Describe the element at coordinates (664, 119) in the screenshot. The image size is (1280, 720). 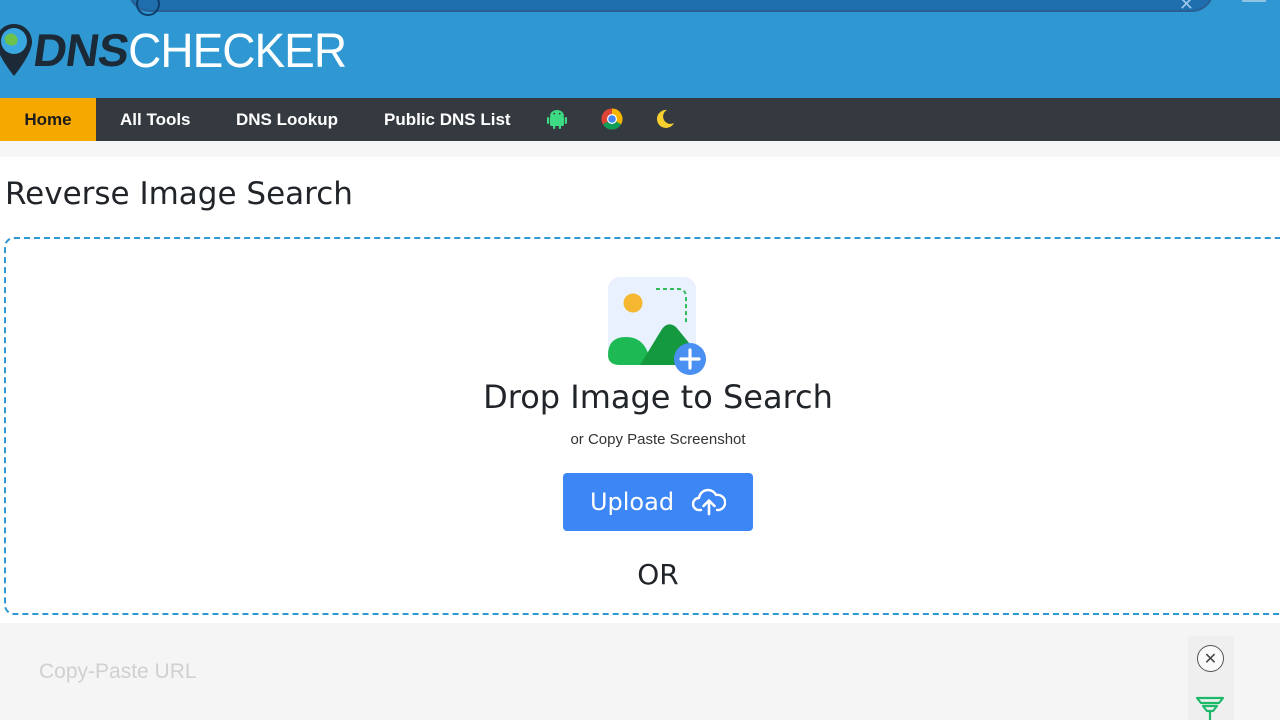
I see `moon-icon` at that location.